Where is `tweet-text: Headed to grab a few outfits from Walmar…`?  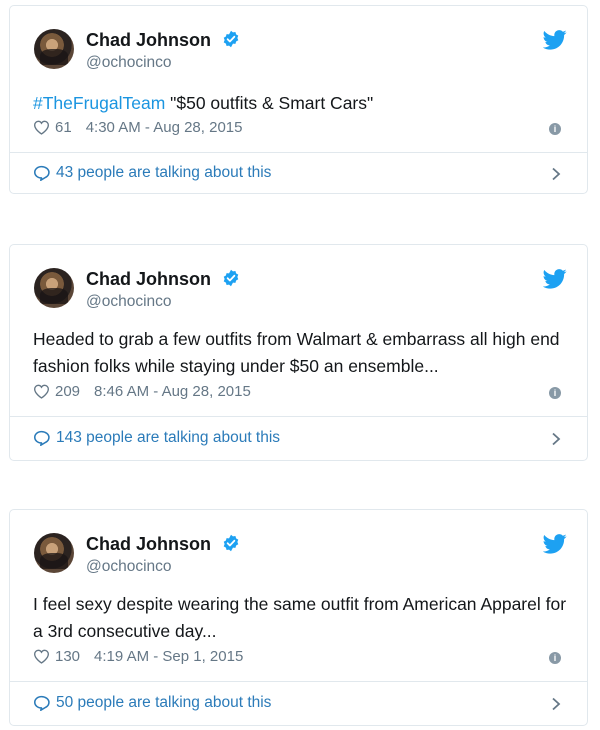 tweet-text: Headed to grab a few outfits from Walmar… is located at coordinates (296, 352).